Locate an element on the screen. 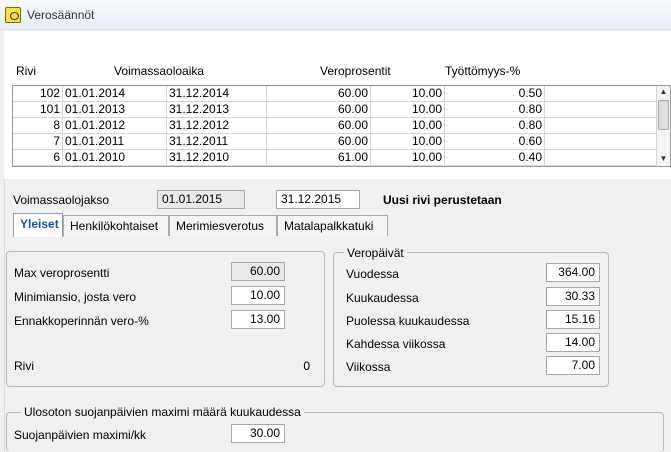 This screenshot has width=671, height=452. column-header-validity: Voimassaoloaika is located at coordinates (159, 71).